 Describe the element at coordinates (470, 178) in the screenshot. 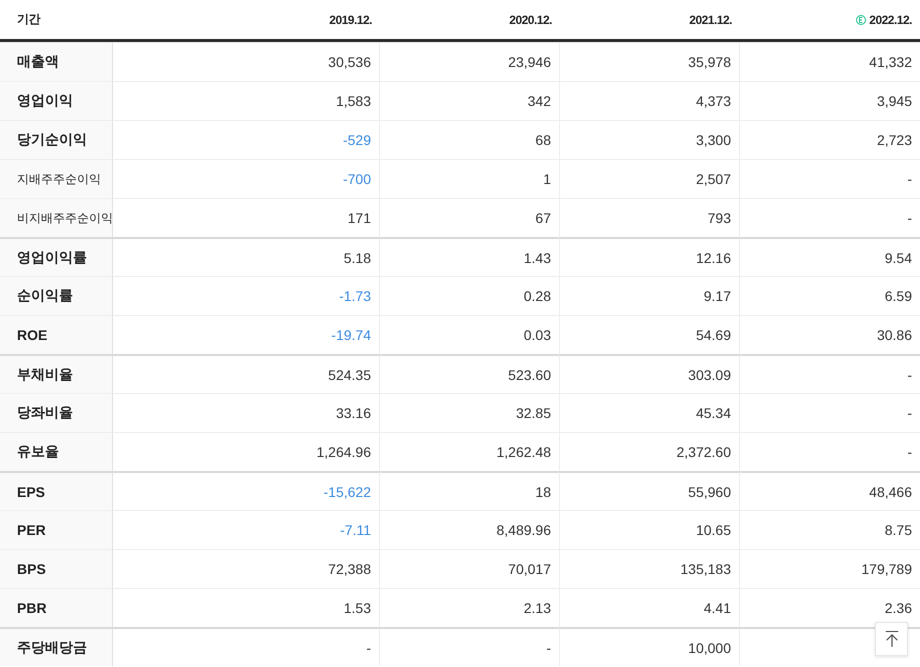

I see `table-cell: 1` at that location.